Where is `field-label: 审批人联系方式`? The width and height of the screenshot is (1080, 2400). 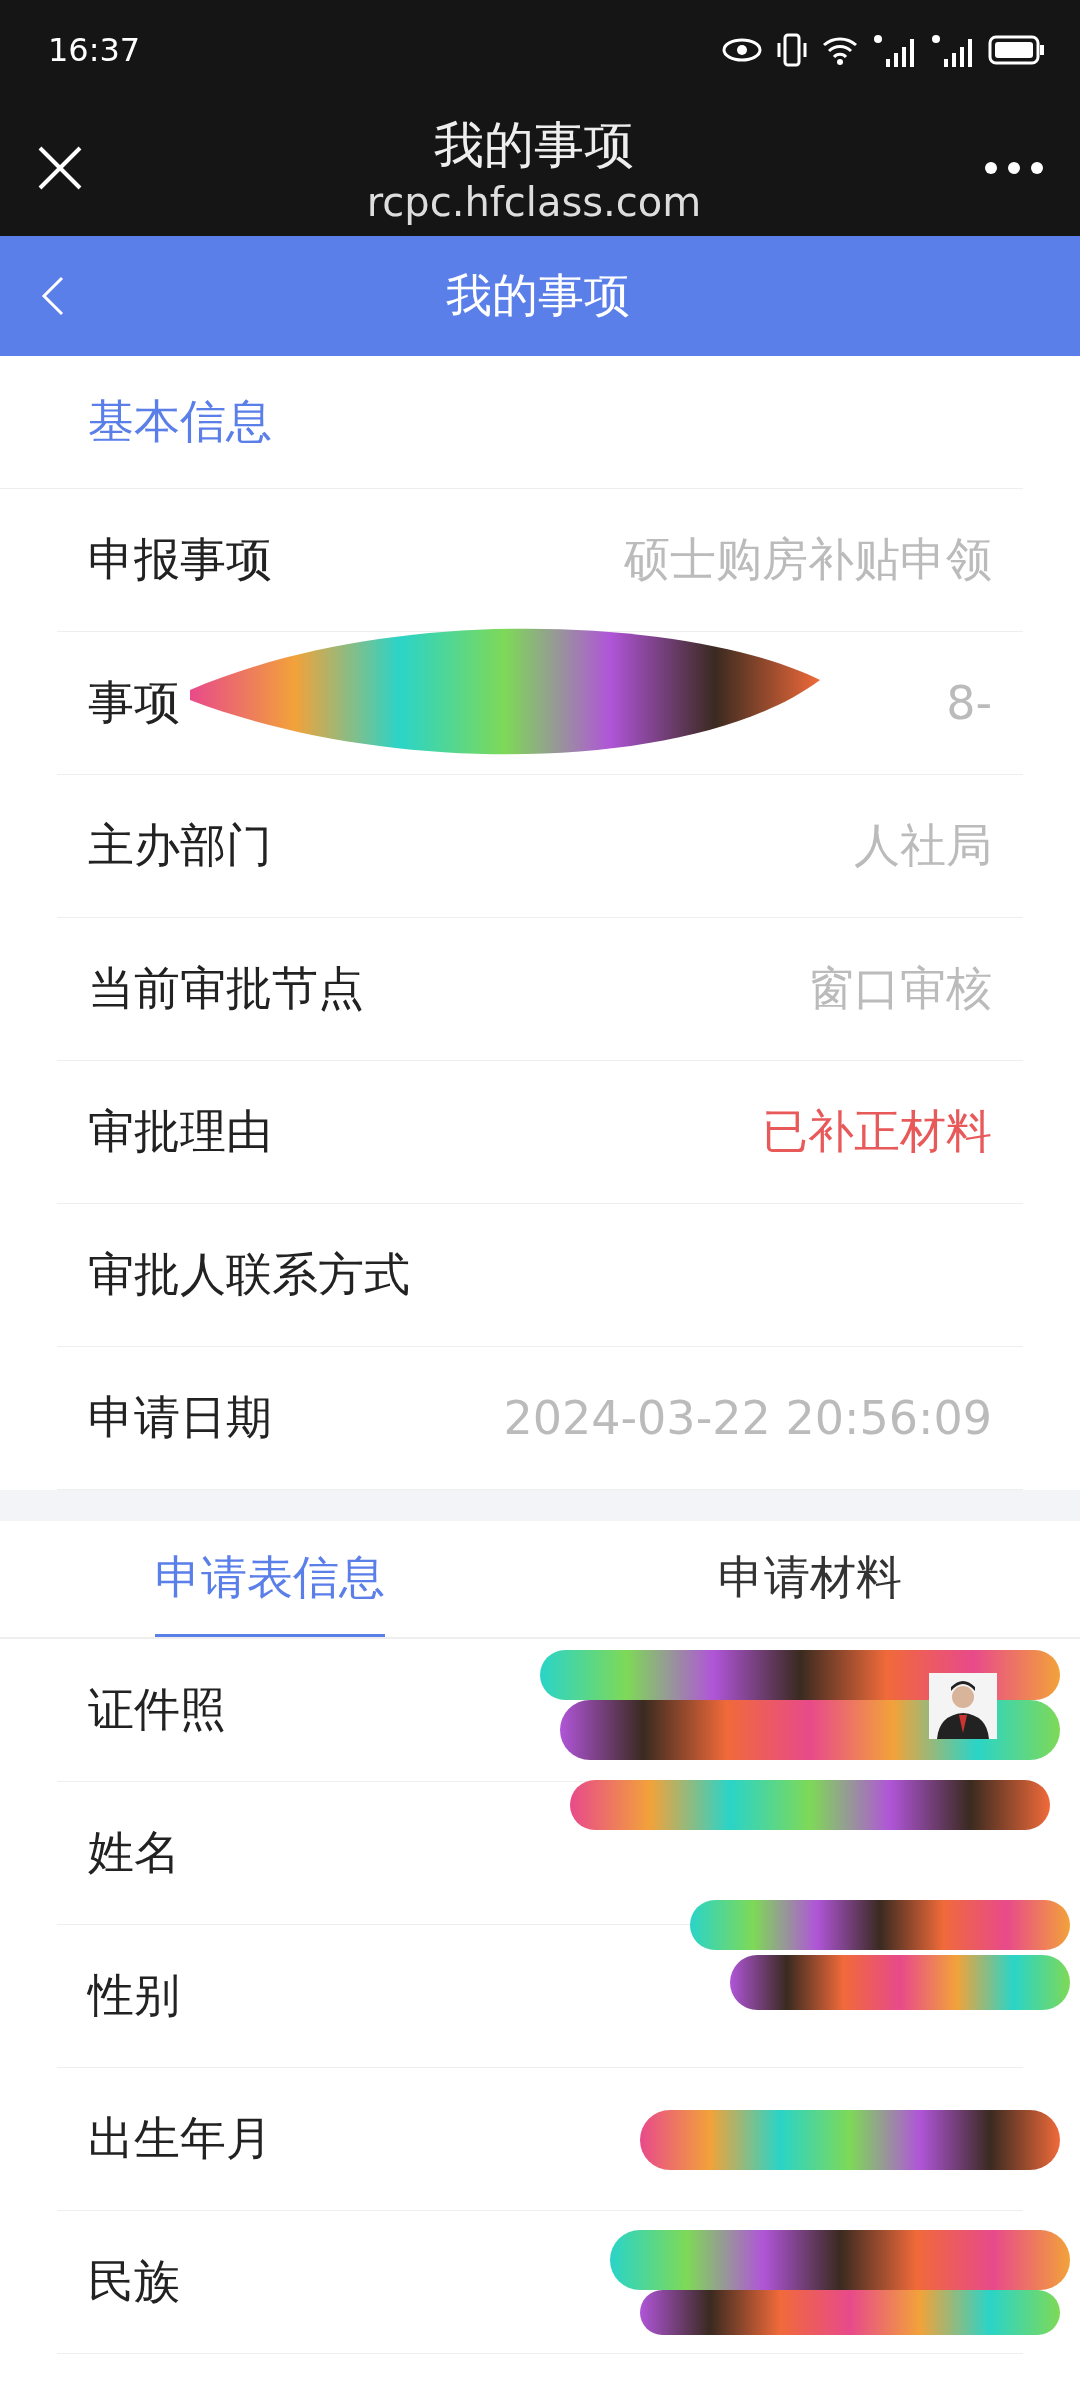 field-label: 审批人联系方式 is located at coordinates (249, 1274).